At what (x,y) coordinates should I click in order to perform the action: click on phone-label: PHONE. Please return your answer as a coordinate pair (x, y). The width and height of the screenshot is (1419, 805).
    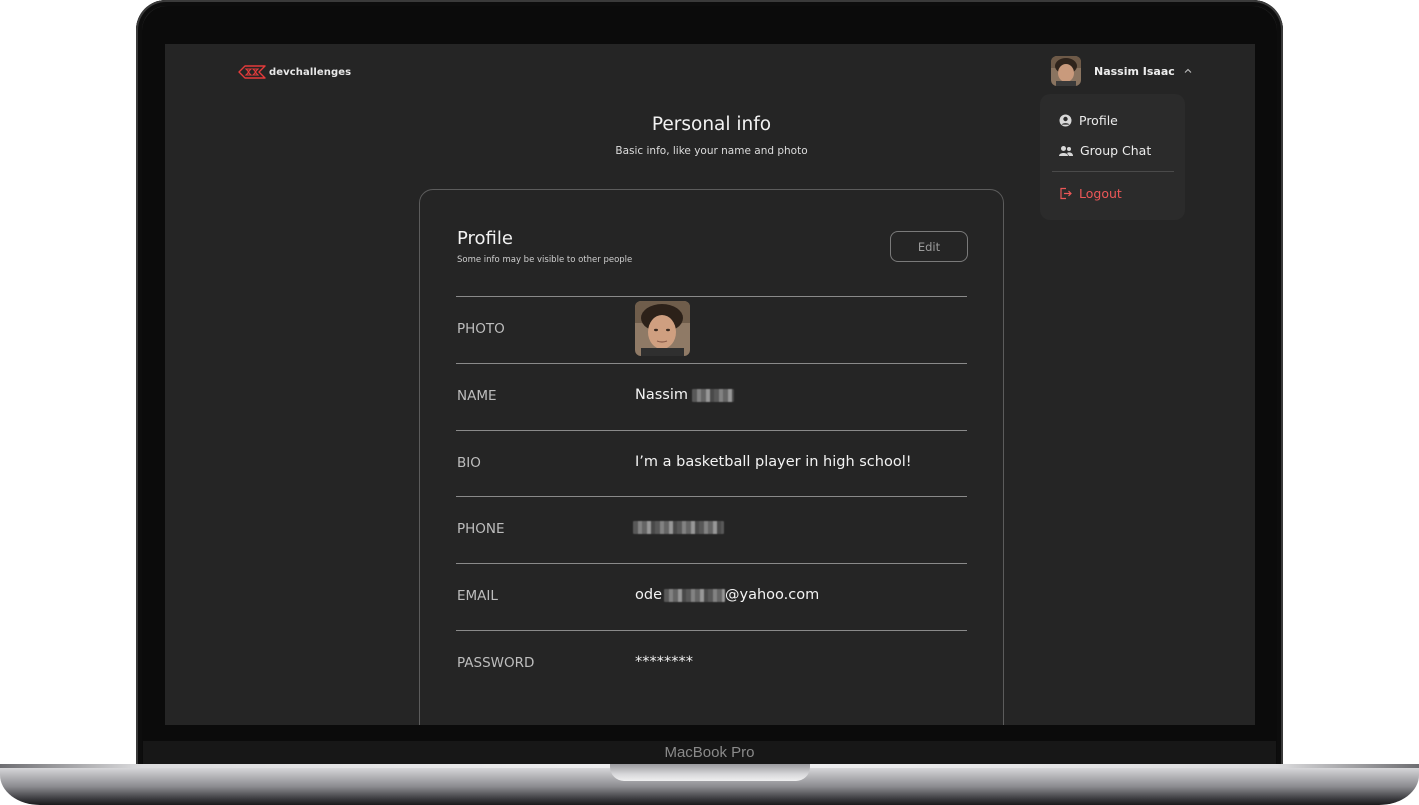
    Looking at the image, I should click on (481, 529).